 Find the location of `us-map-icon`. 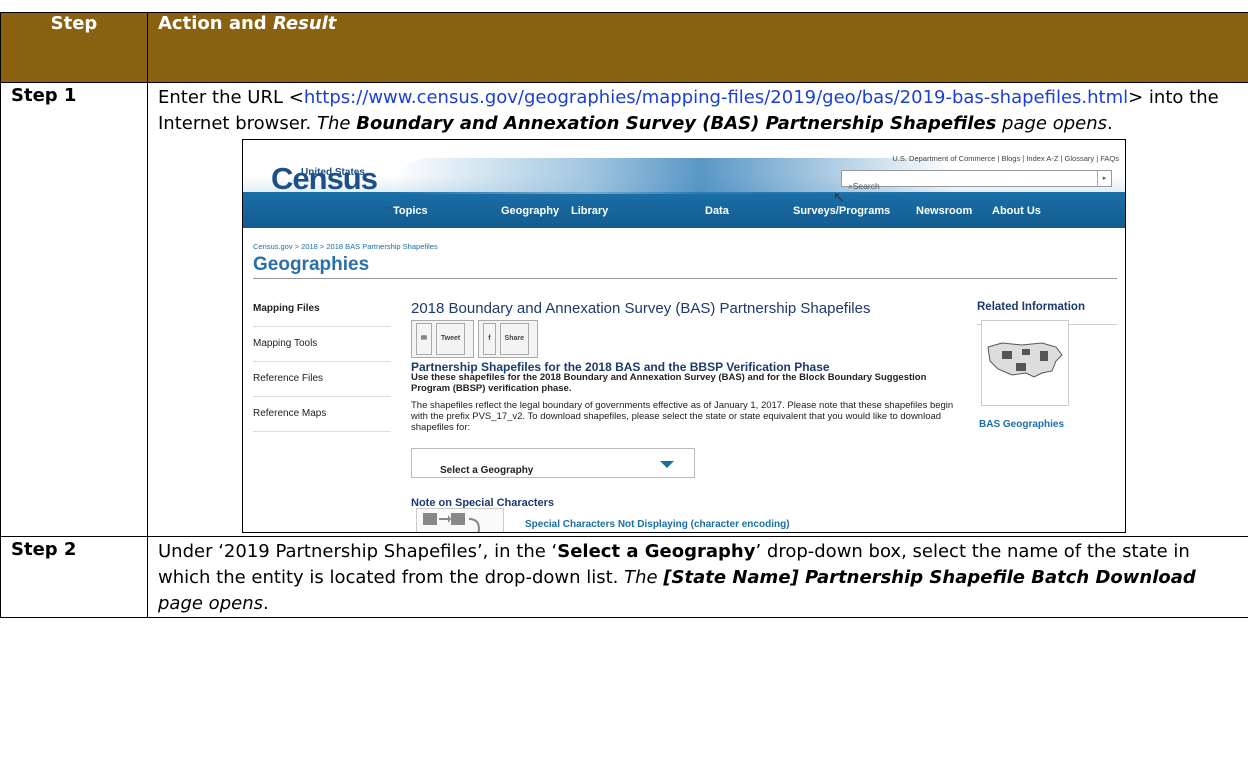

us-map-icon is located at coordinates (1025, 363).